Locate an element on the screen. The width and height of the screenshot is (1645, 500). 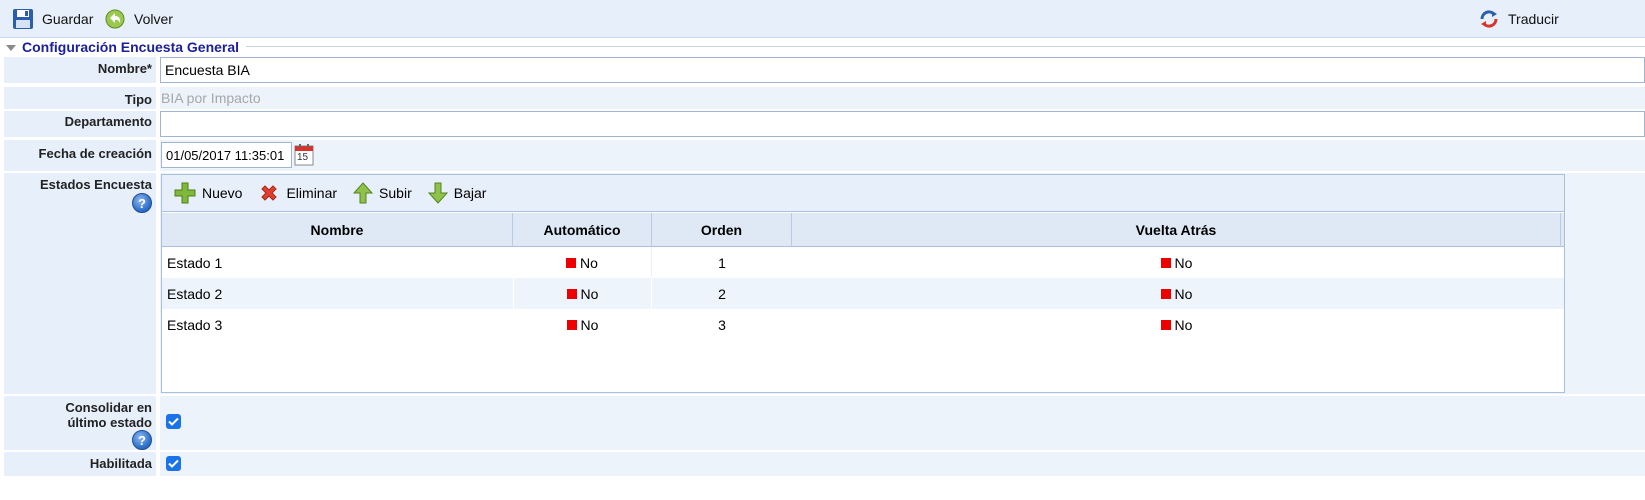
arrow-up-icon is located at coordinates (363, 193).